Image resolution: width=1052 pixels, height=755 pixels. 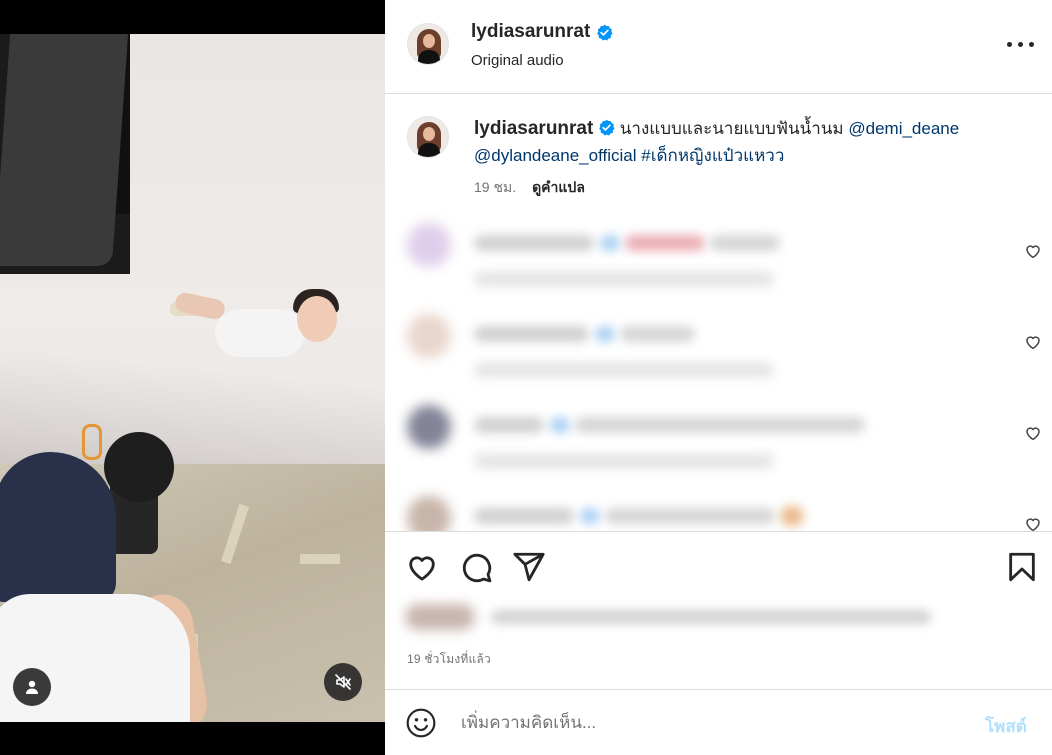 What do you see at coordinates (449, 659) in the screenshot?
I see `post-timestamp: 19 ชั่วโมงที่แล้ว` at bounding box center [449, 659].